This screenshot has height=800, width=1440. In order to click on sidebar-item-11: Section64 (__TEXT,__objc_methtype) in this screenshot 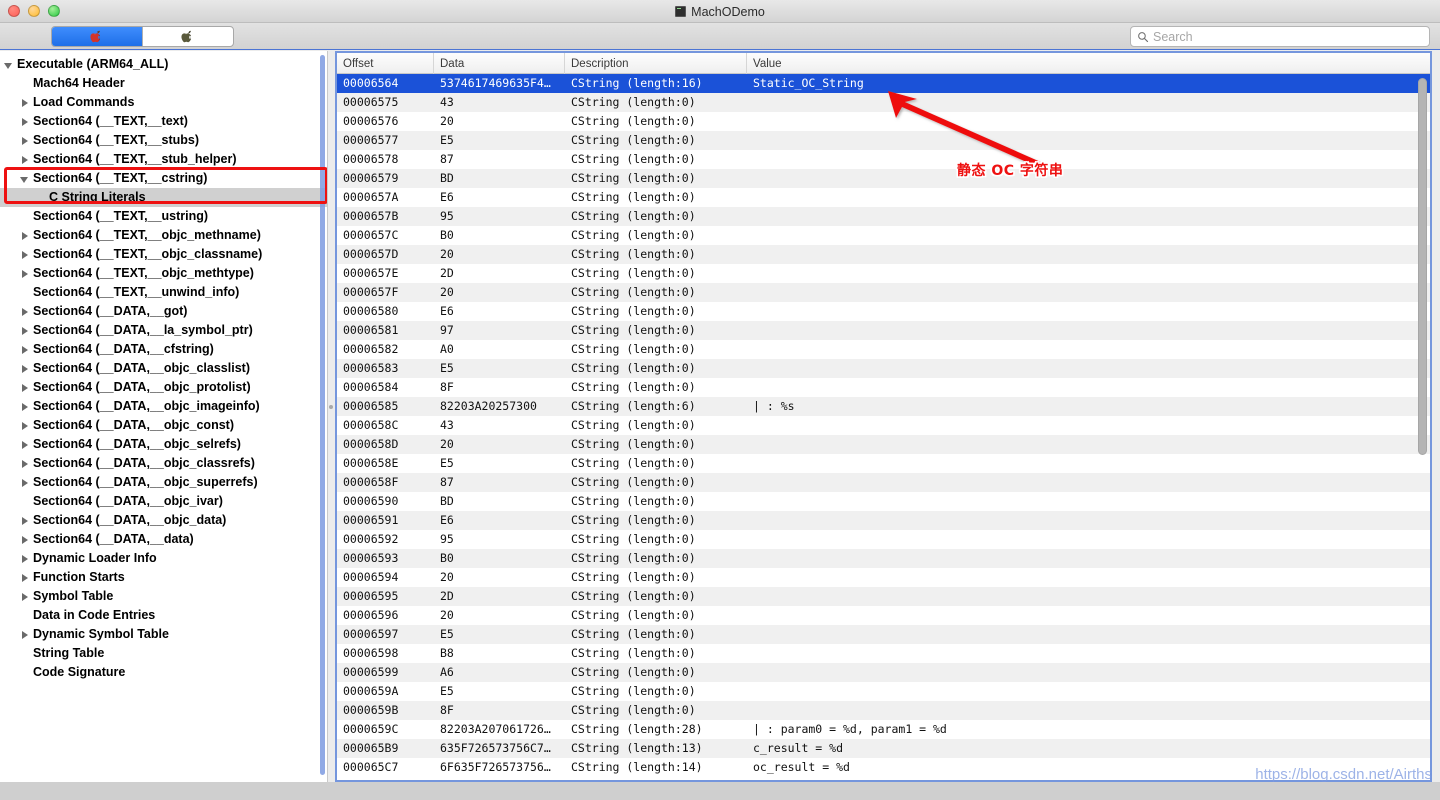, I will do `click(163, 273)`.